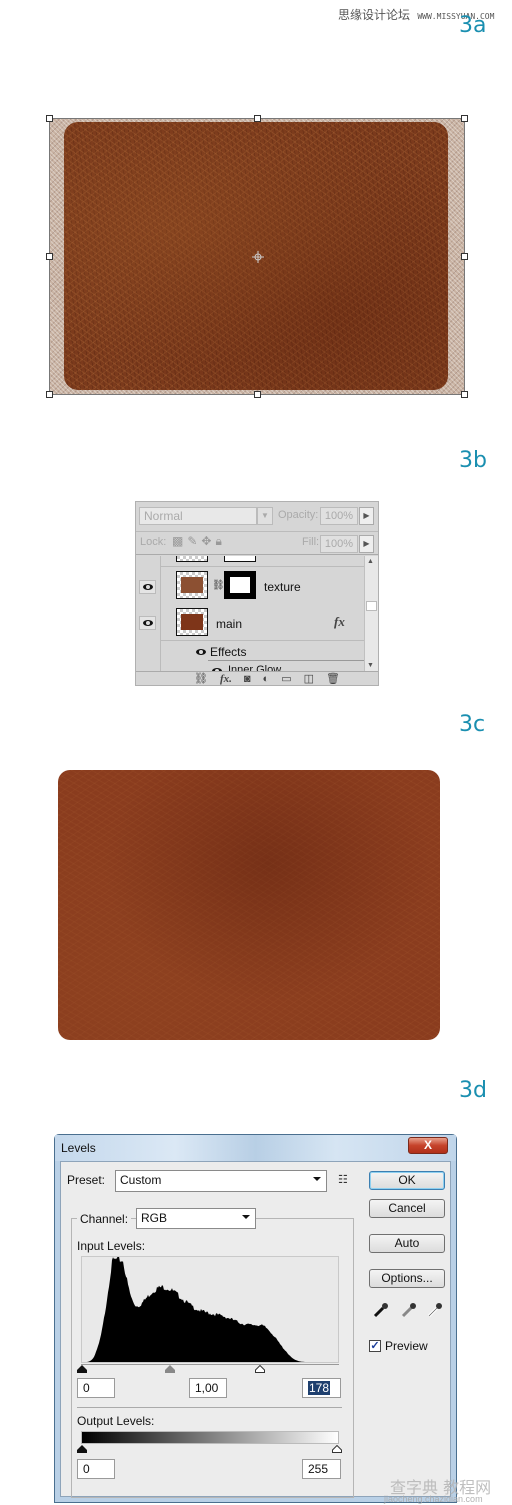 This screenshot has height=1505, width=512. I want to click on input-white-slider, so click(260, 1369).